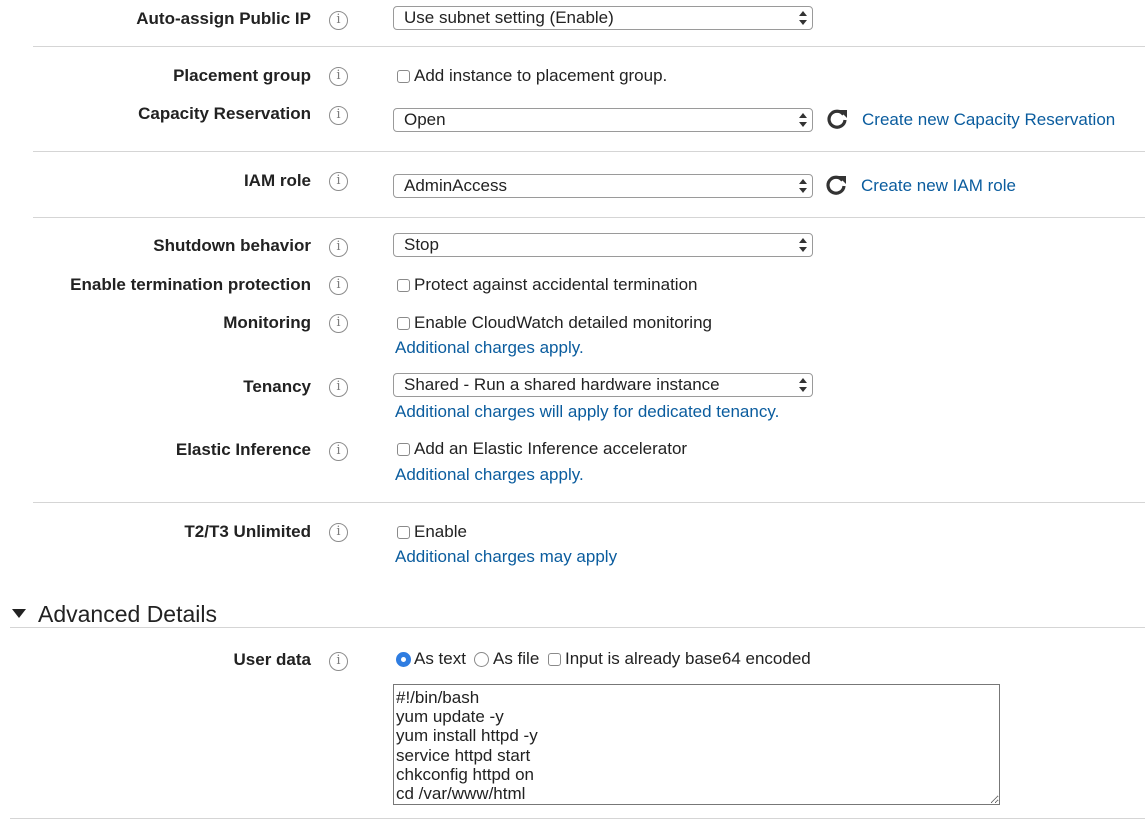  I want to click on create-iam-role-link: Create new IAM role, so click(938, 186).